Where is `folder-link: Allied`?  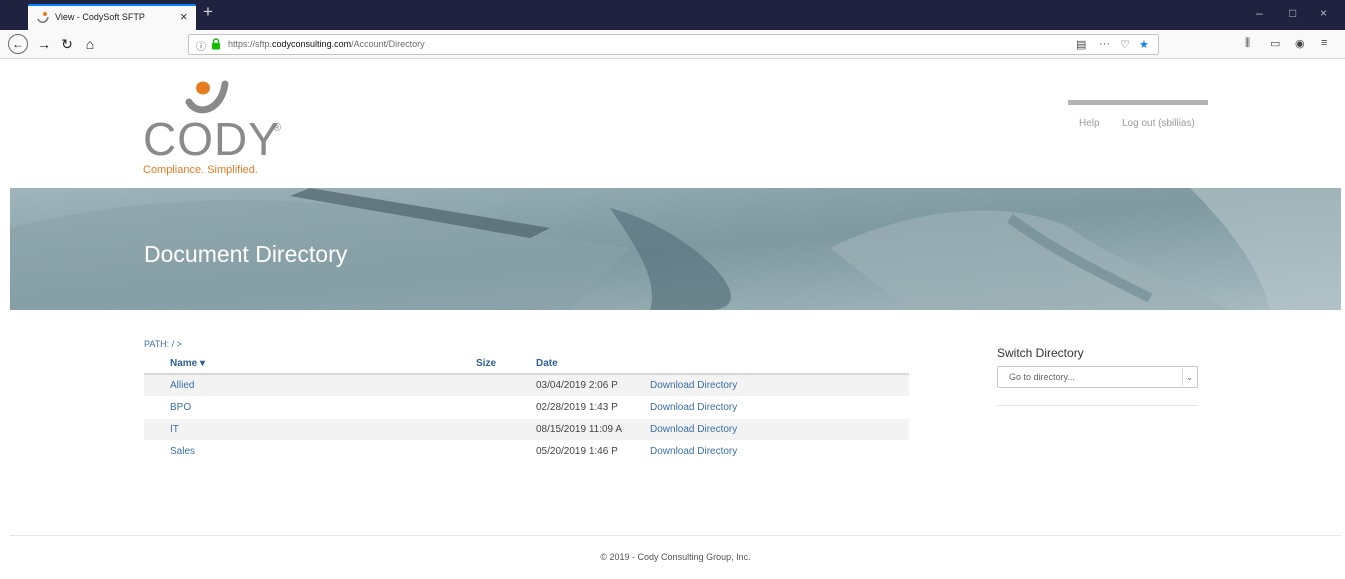 folder-link: Allied is located at coordinates (182, 385).